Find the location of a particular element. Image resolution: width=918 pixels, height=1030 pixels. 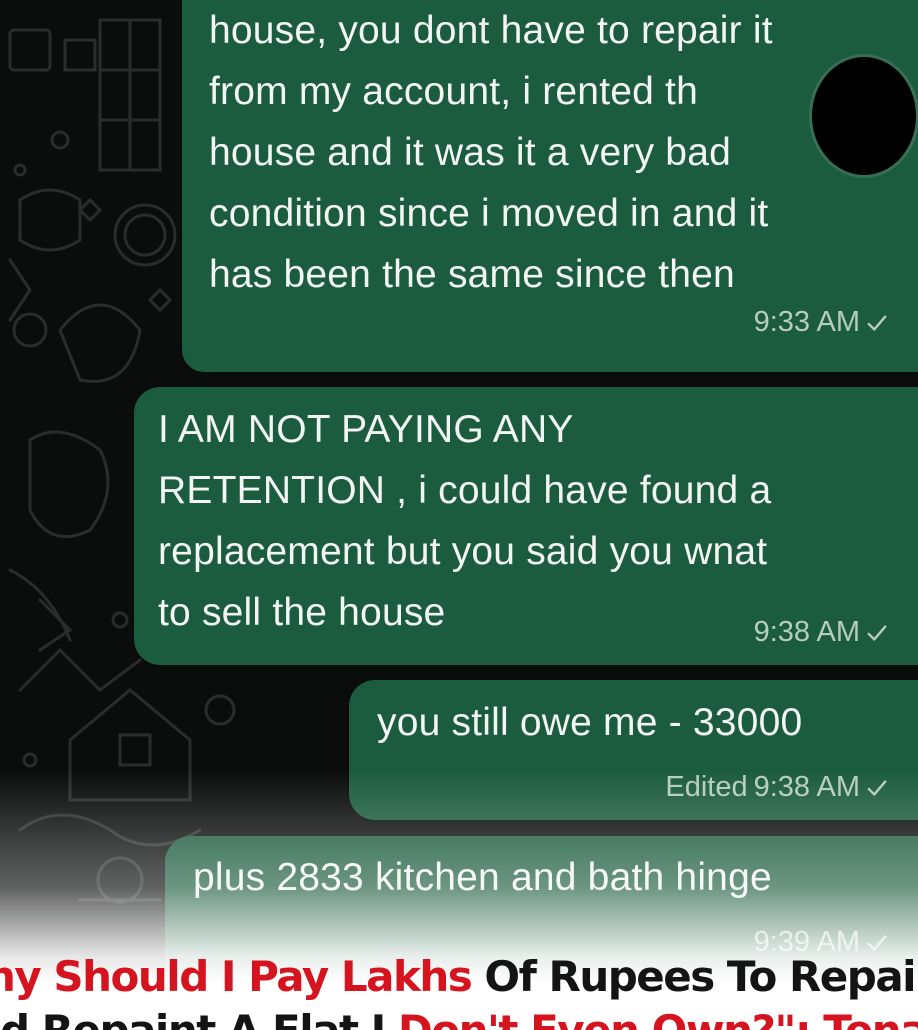

message-line: condition since i moved in and it is located at coordinates (489, 213).